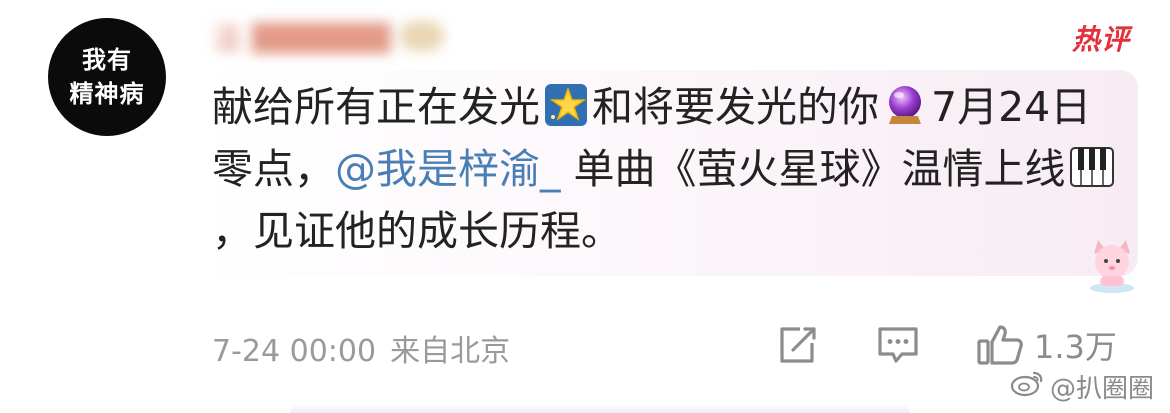 The width and height of the screenshot is (1170, 413). I want to click on share-icon, so click(798, 345).